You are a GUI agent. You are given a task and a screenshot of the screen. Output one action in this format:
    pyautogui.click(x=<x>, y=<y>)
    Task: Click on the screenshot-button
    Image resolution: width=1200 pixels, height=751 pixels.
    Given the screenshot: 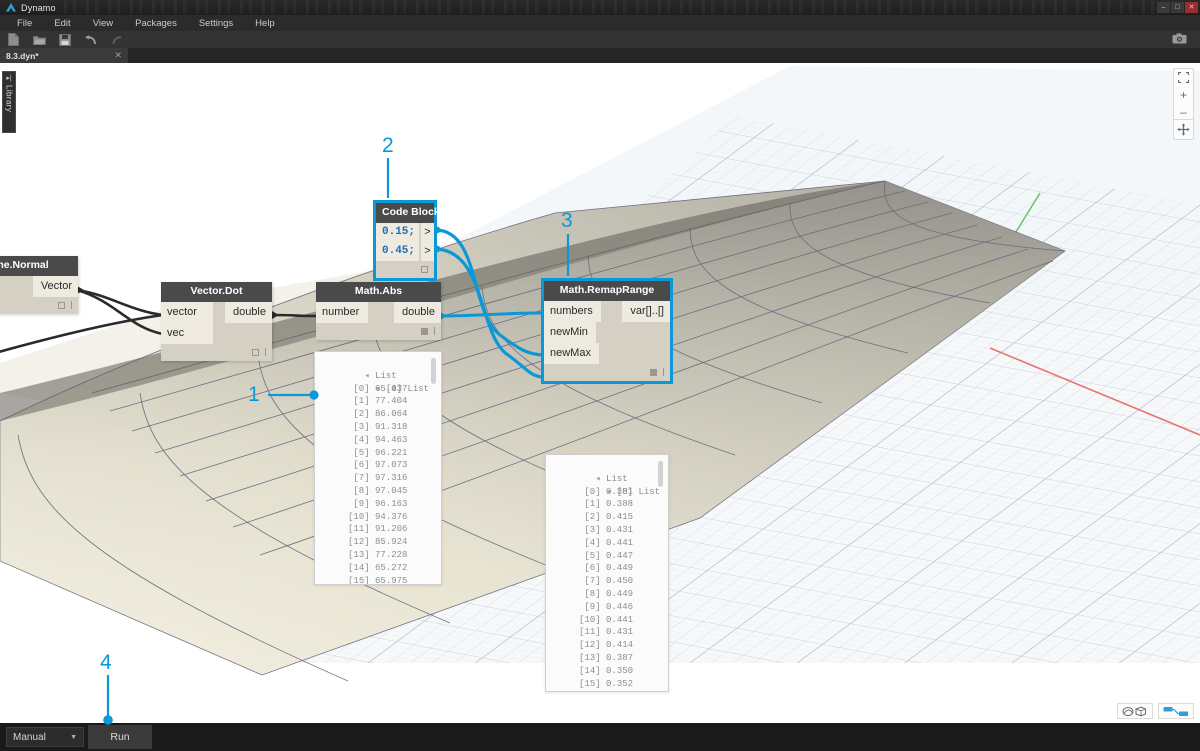 What is the action you would take?
    pyautogui.click(x=1179, y=39)
    